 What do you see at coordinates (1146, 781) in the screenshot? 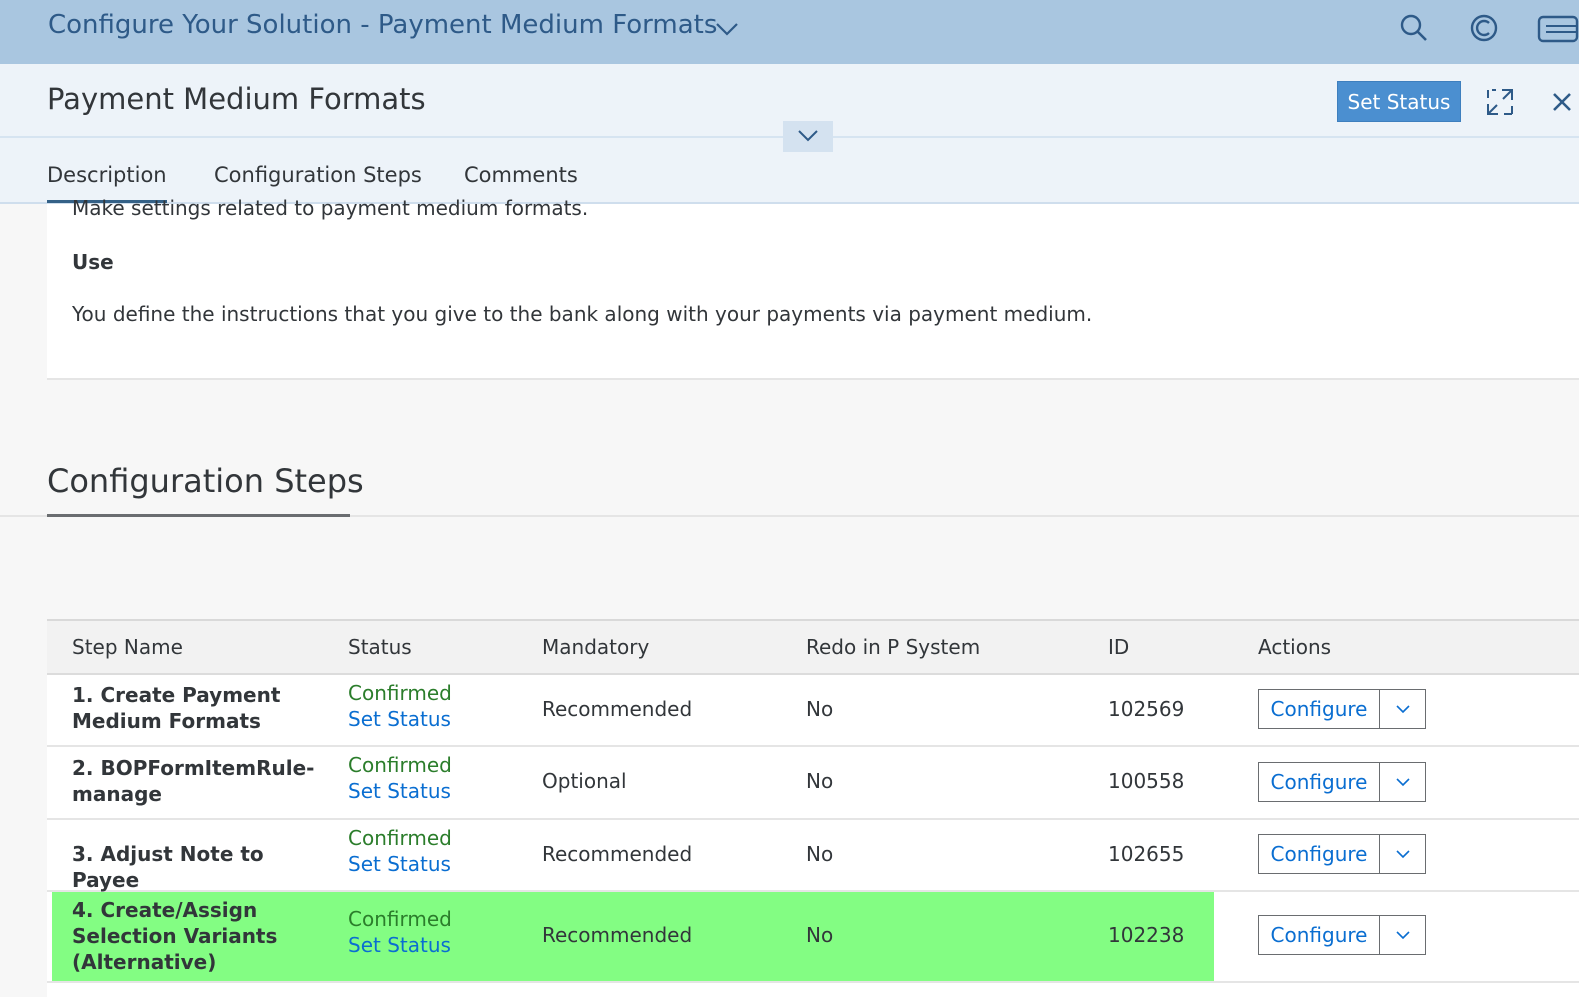
I see `id-value: 100558` at bounding box center [1146, 781].